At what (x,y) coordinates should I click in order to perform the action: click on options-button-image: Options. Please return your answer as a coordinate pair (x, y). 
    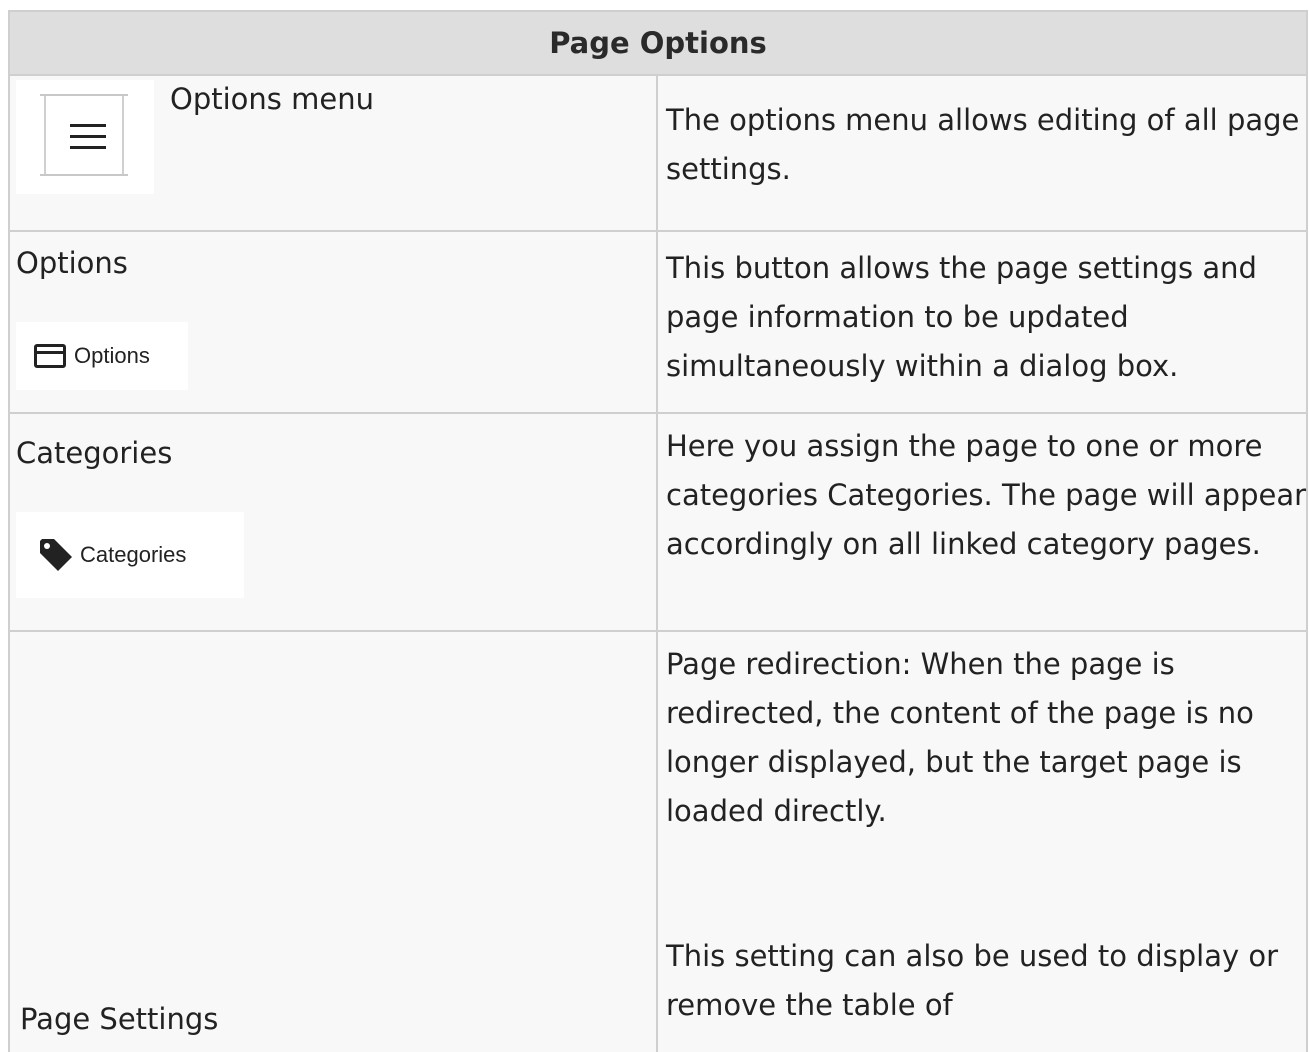
    Looking at the image, I should click on (102, 356).